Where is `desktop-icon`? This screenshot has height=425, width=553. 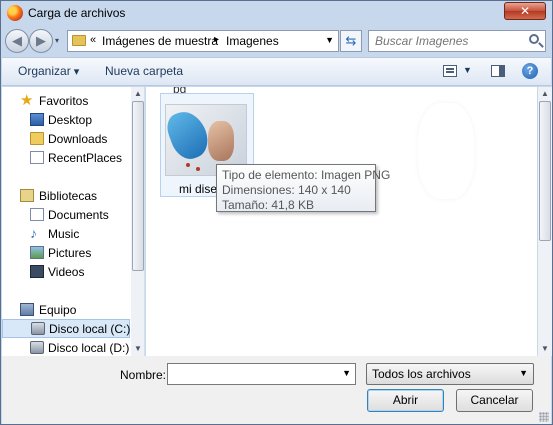
desktop-icon is located at coordinates (37, 119).